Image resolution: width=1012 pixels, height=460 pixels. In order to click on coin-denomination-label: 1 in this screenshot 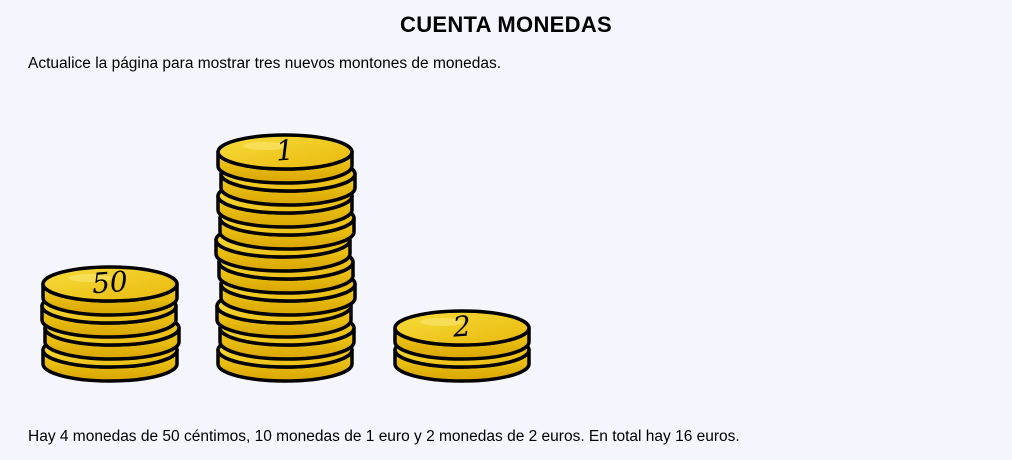, I will do `click(285, 150)`.